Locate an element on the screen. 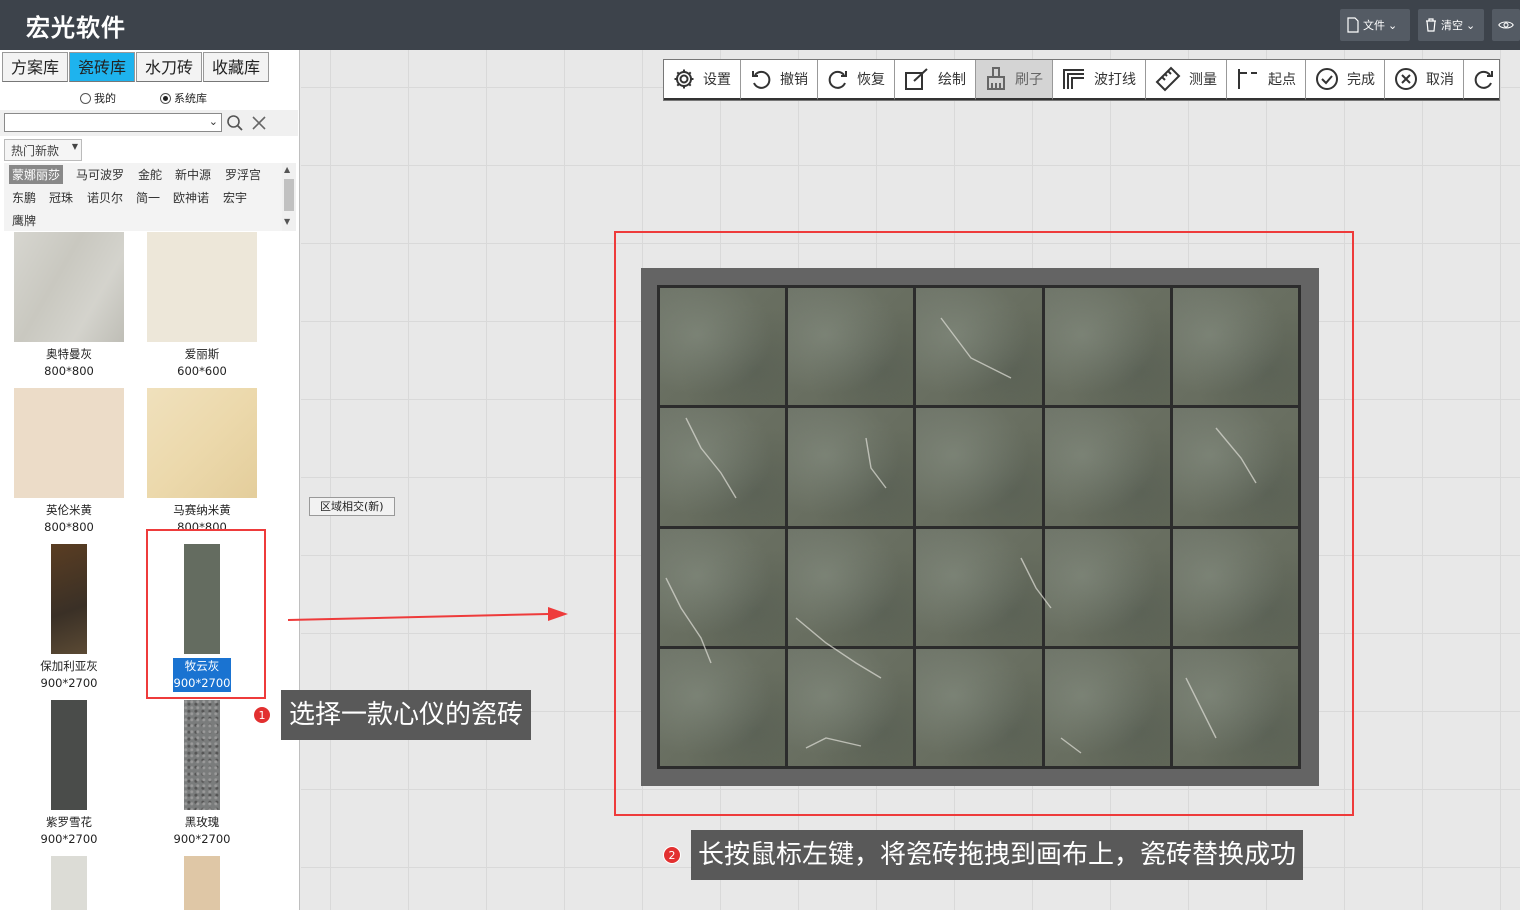 The height and width of the screenshot is (910, 1520). tile-name: 马赛纳米黄 is located at coordinates (202, 510).